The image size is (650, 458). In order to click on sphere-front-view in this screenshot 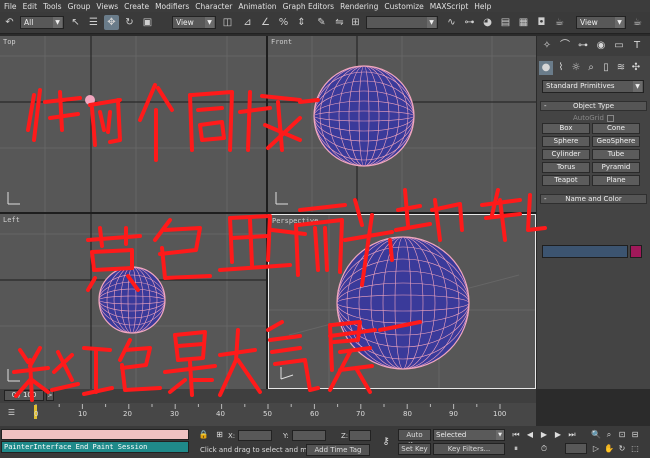, I will do `click(364, 116)`.